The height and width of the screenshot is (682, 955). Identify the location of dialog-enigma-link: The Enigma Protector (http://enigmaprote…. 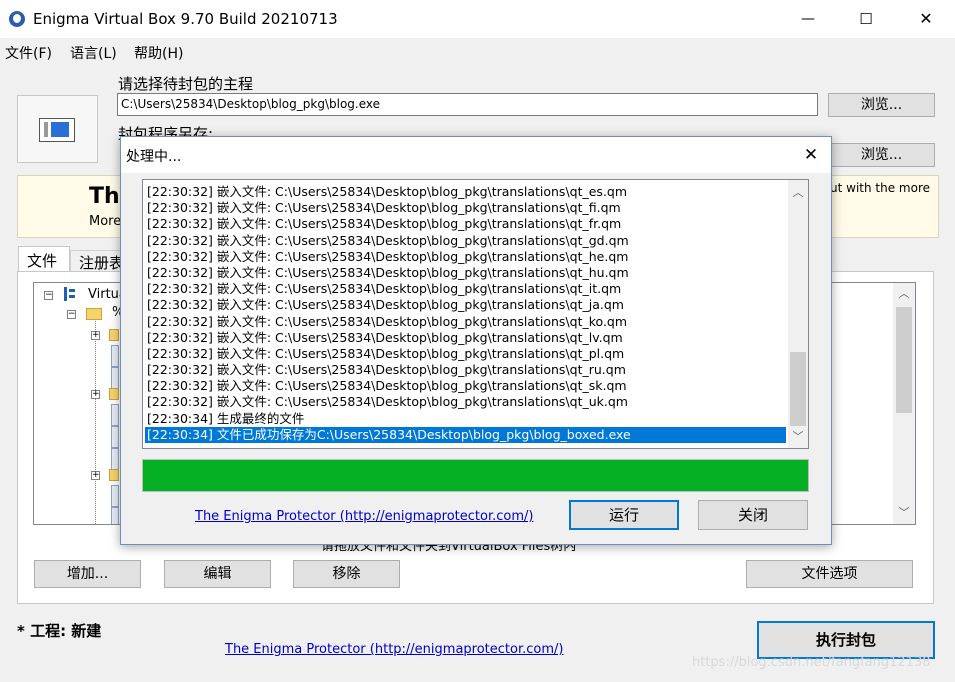
(364, 516).